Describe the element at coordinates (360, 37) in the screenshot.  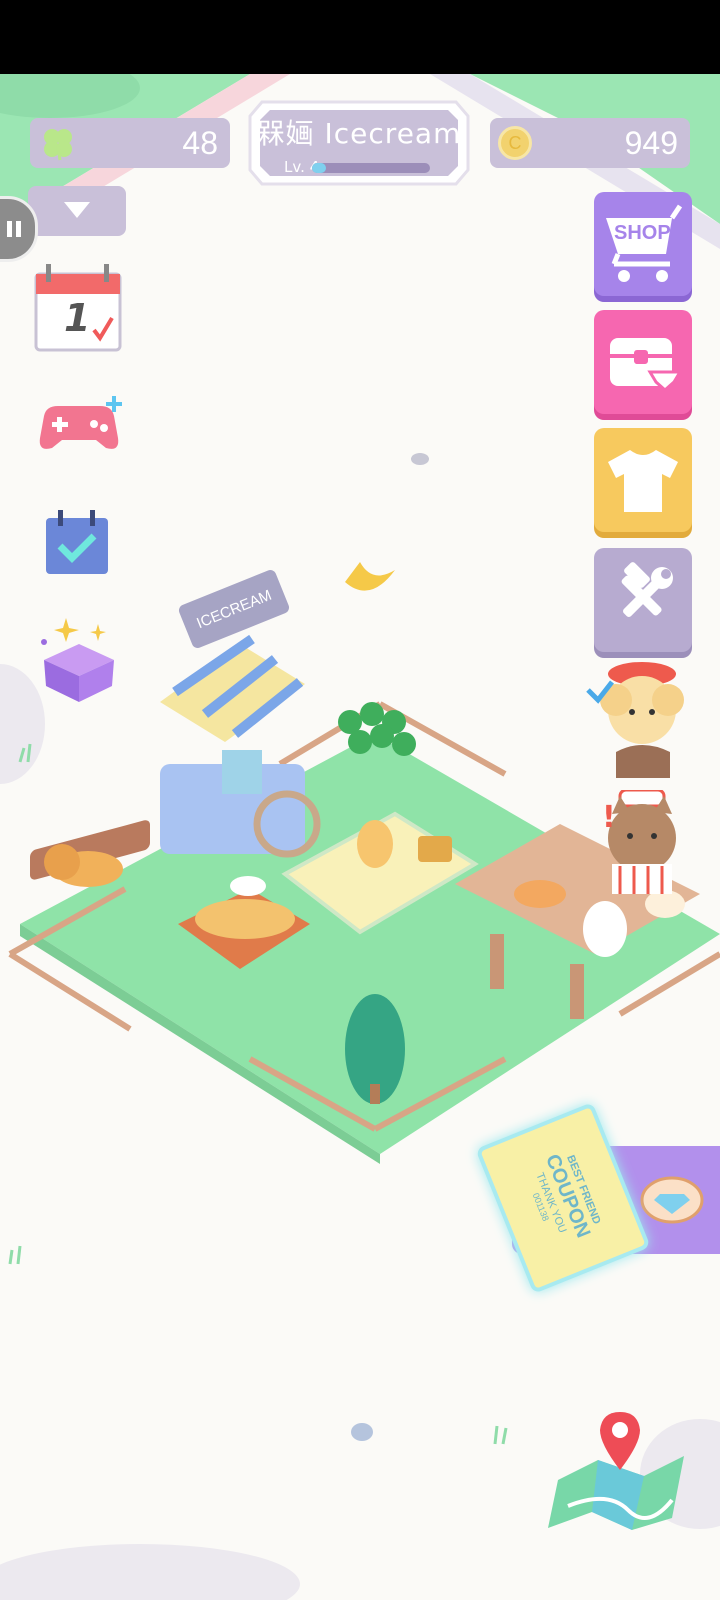
I see `status-bar` at that location.